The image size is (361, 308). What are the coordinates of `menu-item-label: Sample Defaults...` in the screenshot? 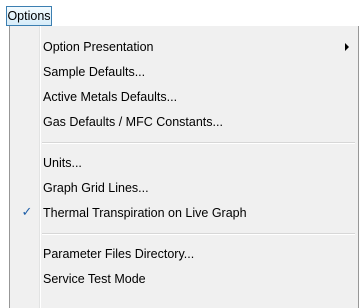 It's located at (94, 72).